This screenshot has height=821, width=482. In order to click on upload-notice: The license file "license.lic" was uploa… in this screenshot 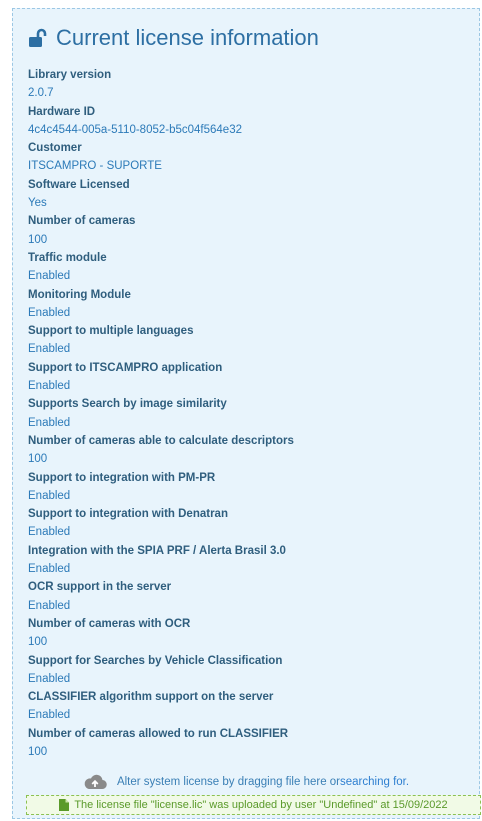, I will do `click(253, 805)`.